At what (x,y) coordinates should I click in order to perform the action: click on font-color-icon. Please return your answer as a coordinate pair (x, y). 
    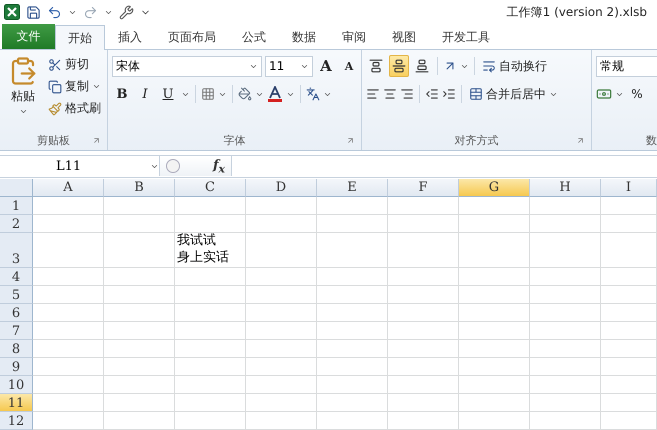
    Looking at the image, I should click on (275, 94).